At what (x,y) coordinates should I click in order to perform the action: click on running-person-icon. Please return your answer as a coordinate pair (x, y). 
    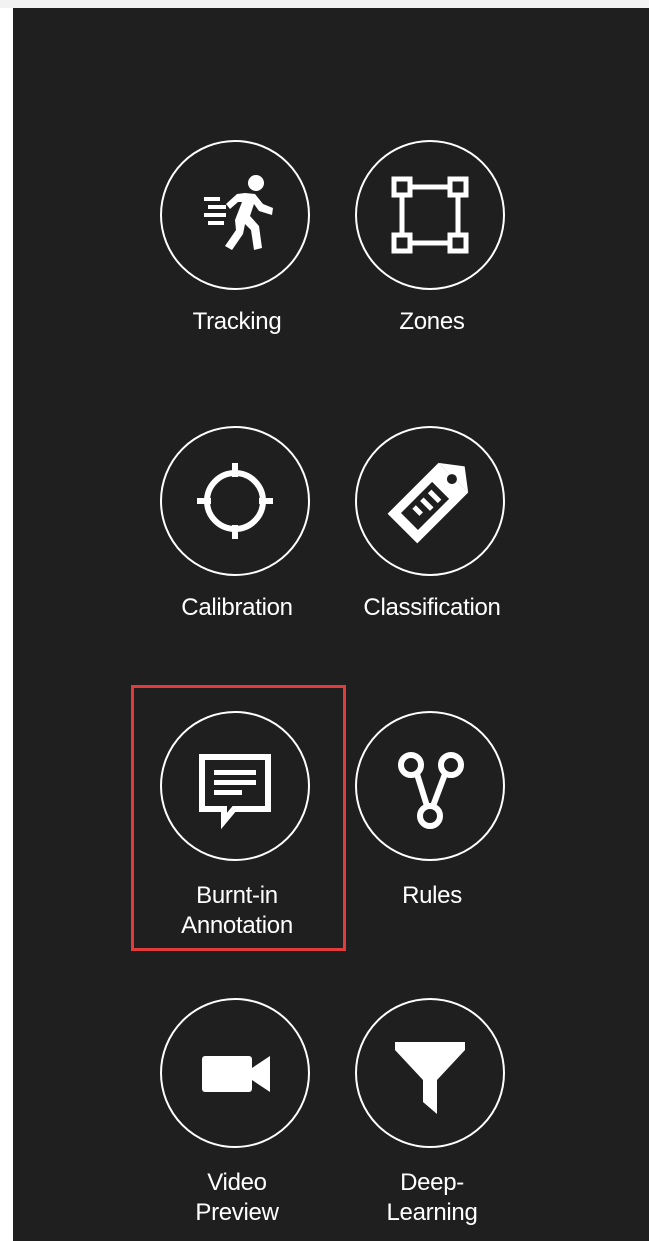
    Looking at the image, I should click on (238, 212).